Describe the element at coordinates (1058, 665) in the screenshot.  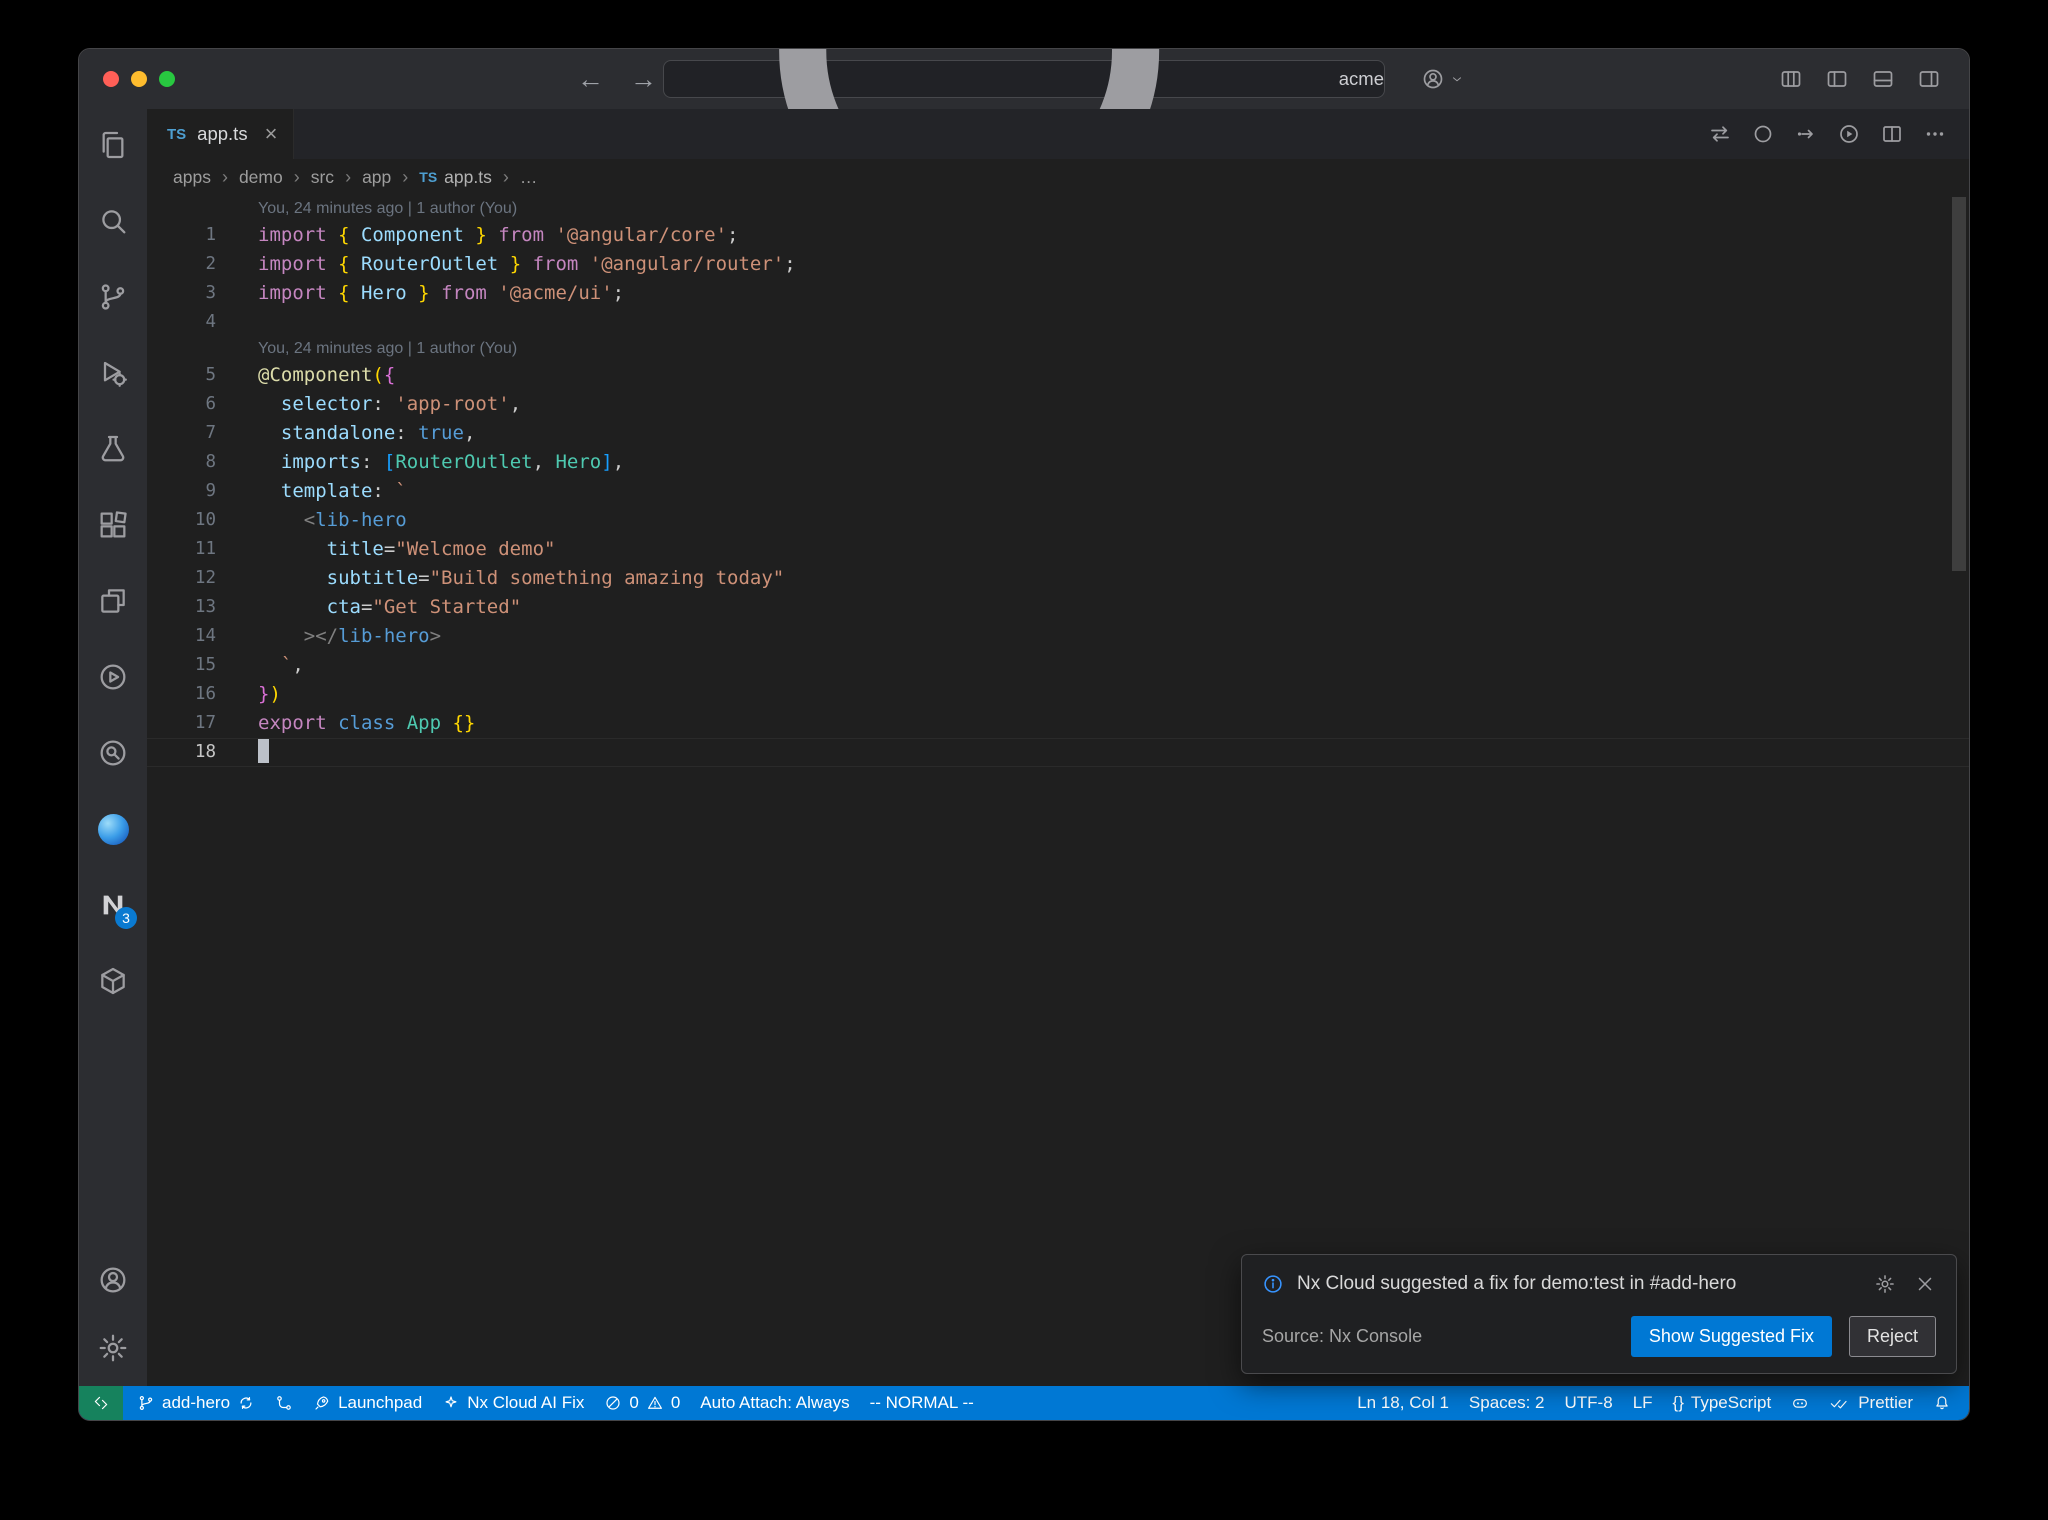
I see `code-line: 15 `,` at that location.